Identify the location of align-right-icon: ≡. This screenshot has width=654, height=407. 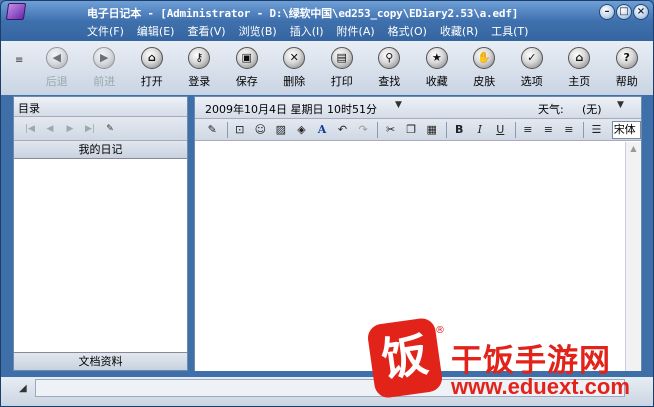
(569, 130).